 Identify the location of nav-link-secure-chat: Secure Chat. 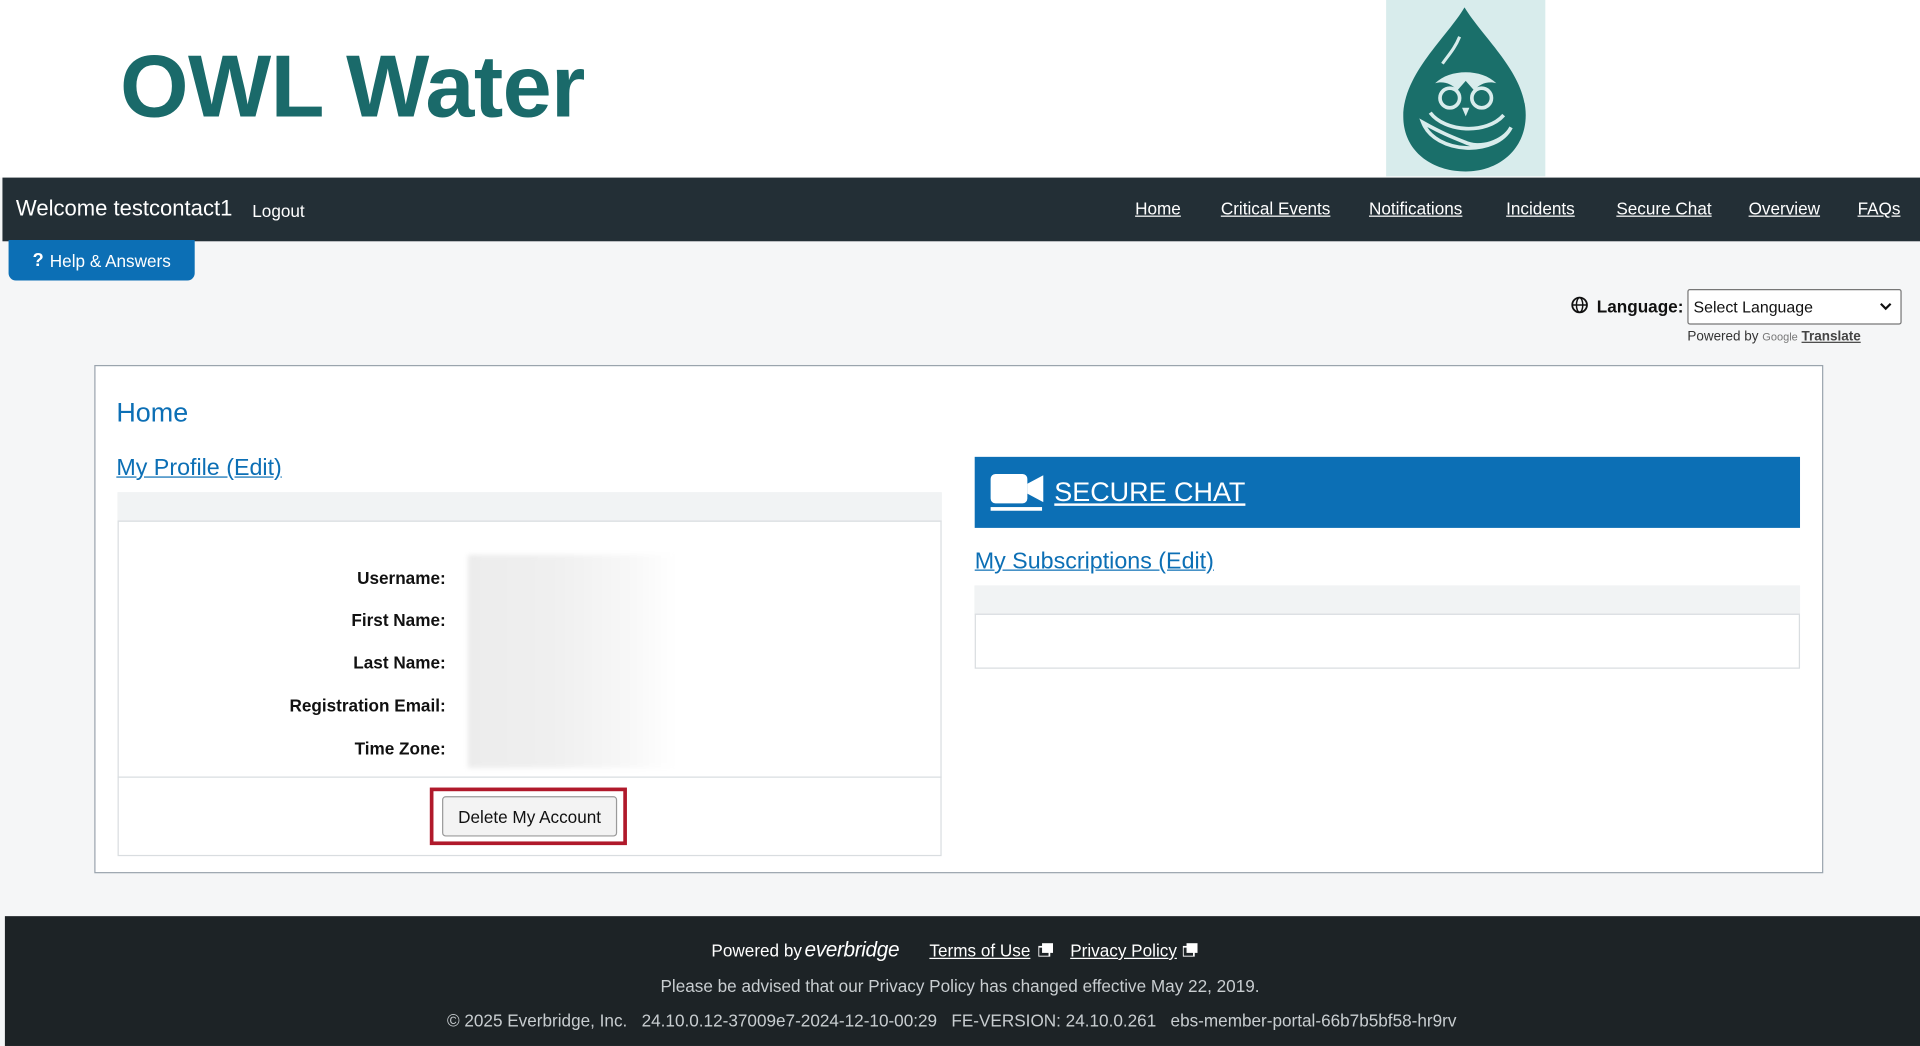
(1663, 208).